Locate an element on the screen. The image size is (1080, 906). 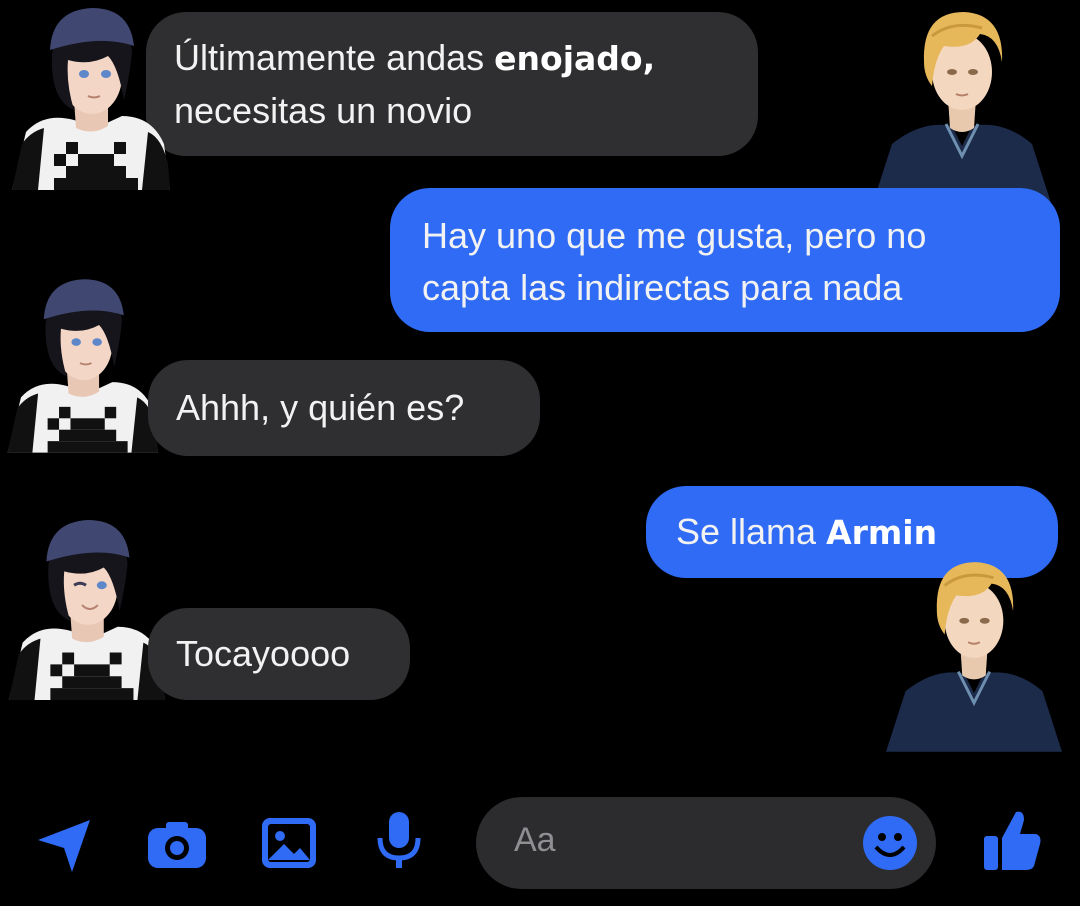
message-text: Últimamente andas is located at coordinates (334, 57).